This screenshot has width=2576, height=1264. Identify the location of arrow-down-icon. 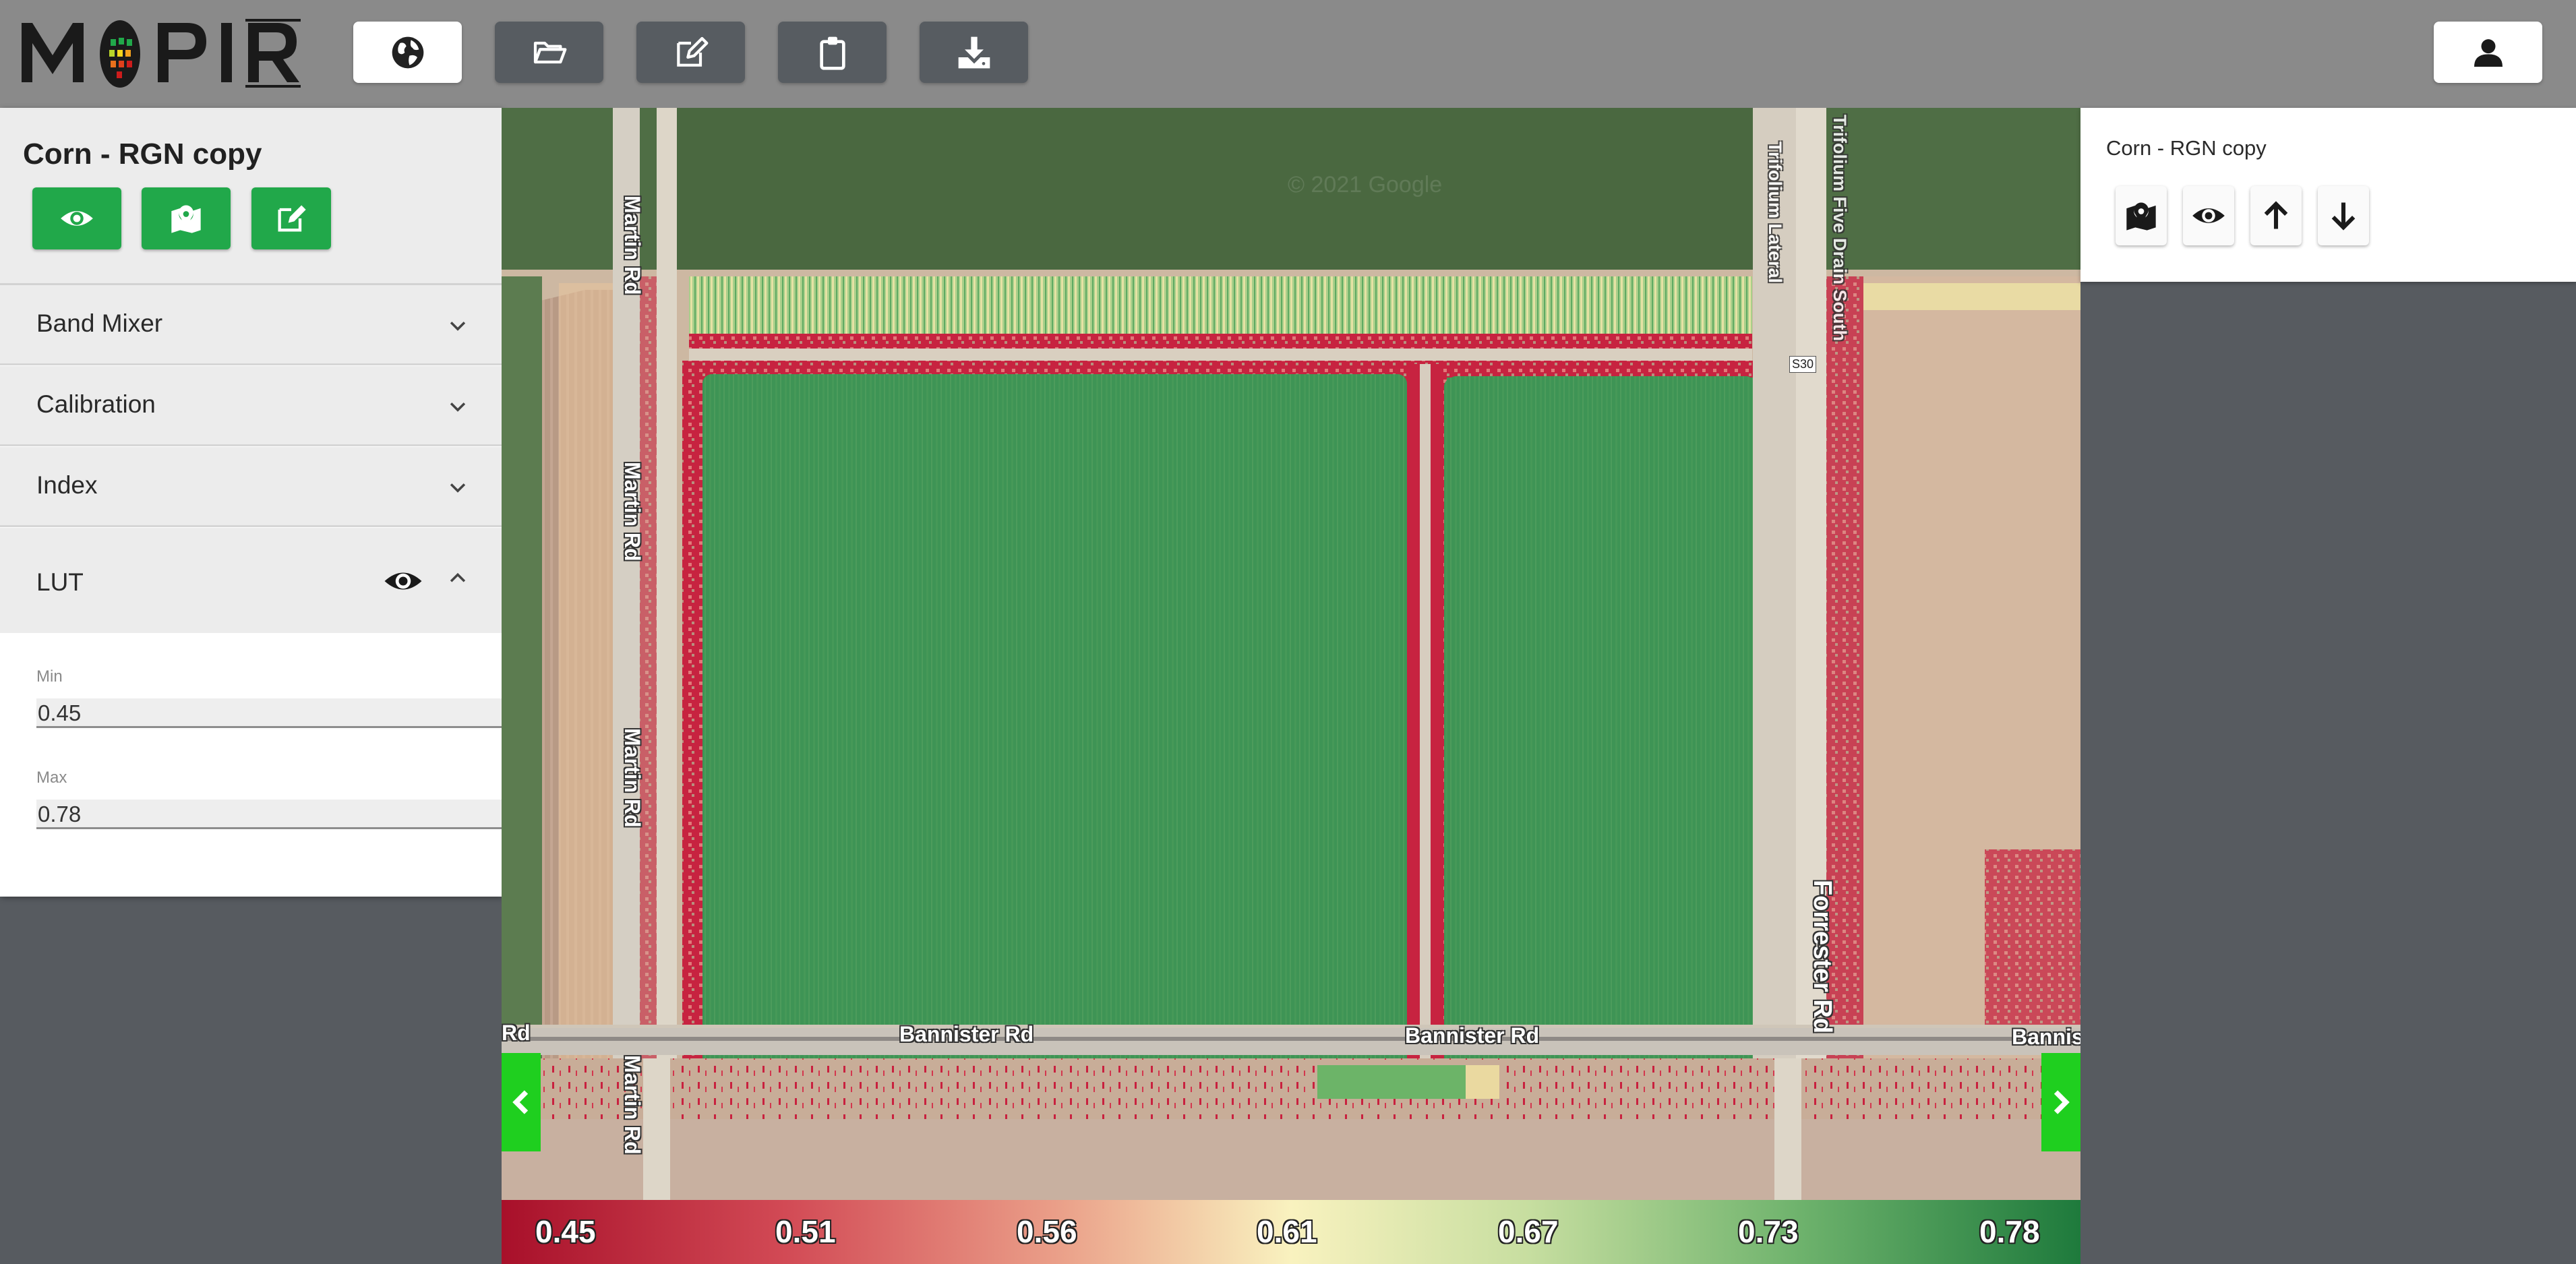
(2343, 216).